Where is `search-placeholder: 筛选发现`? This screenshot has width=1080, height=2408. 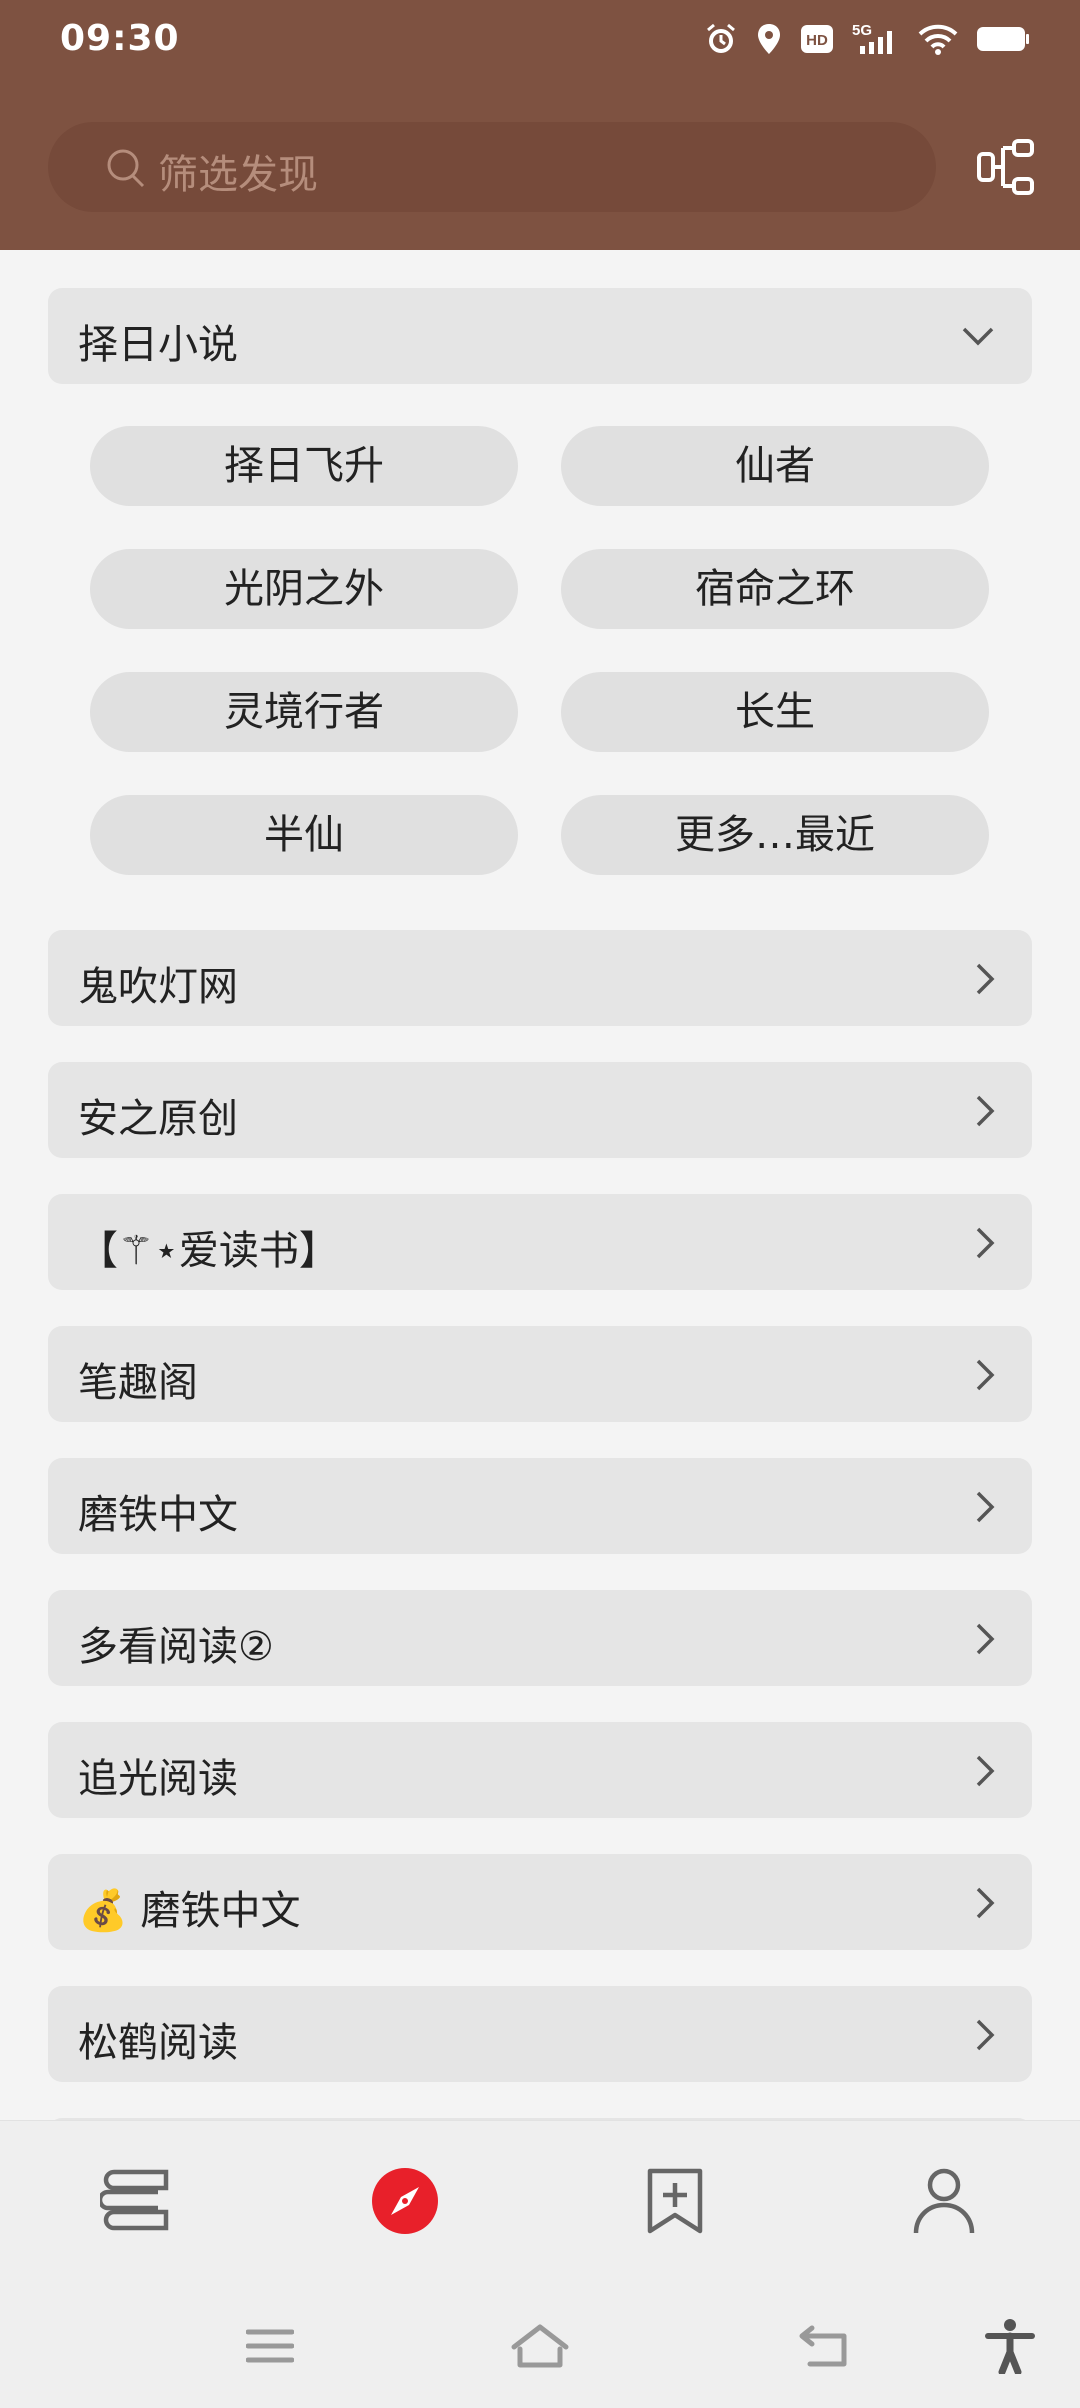 search-placeholder: 筛选发现 is located at coordinates (238, 175).